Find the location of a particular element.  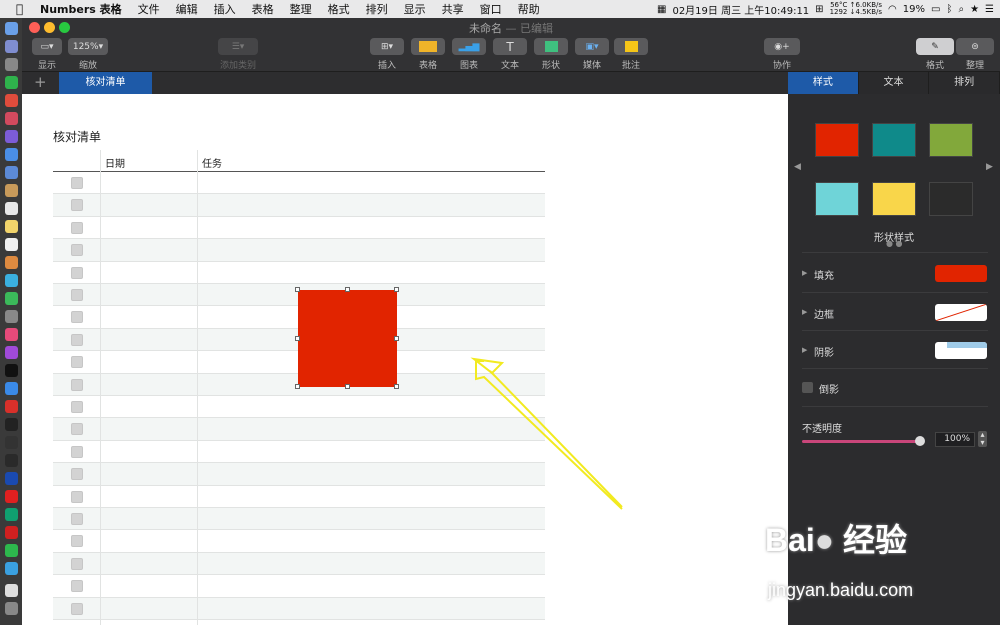

style-swatch-teal is located at coordinates (894, 140).